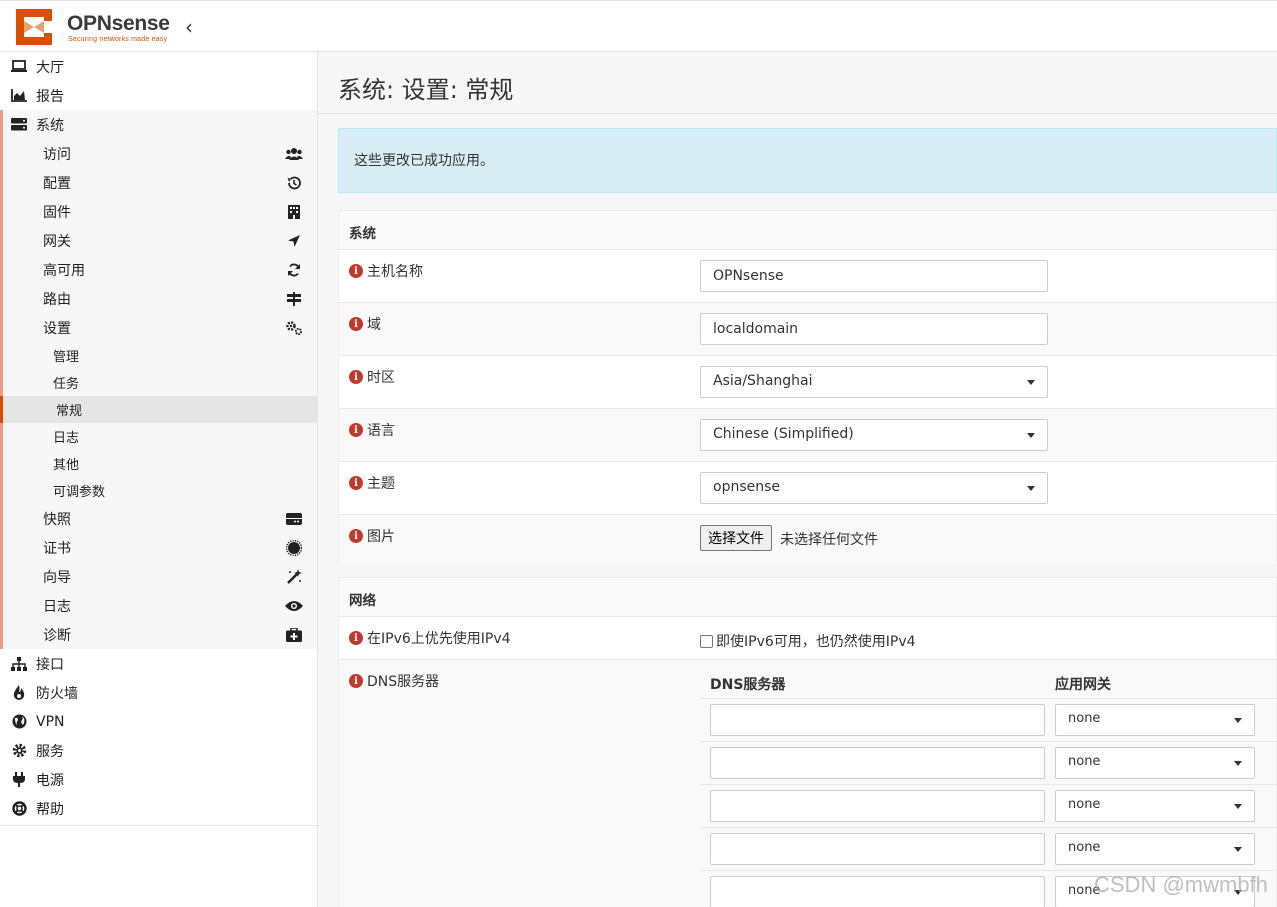 The image size is (1277, 907). I want to click on sidebar-item-cron: 任务, so click(160, 382).